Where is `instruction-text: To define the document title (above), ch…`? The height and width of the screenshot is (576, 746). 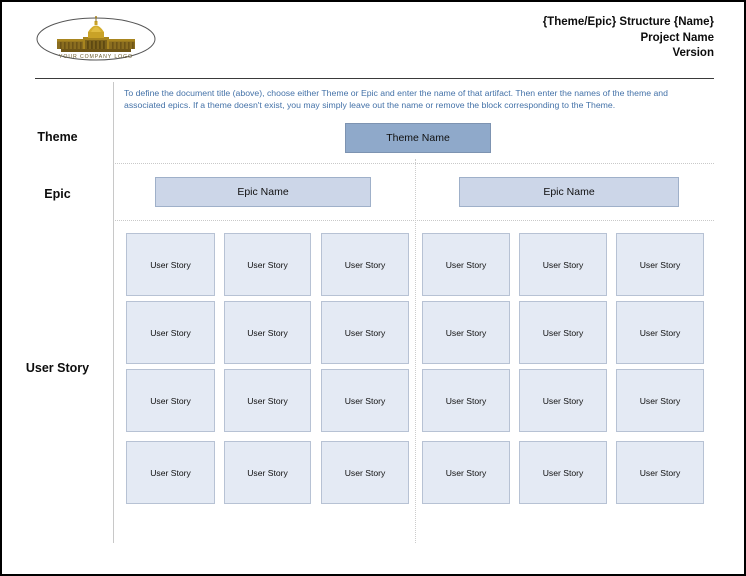 instruction-text: To define the document title (above), ch… is located at coordinates (396, 99).